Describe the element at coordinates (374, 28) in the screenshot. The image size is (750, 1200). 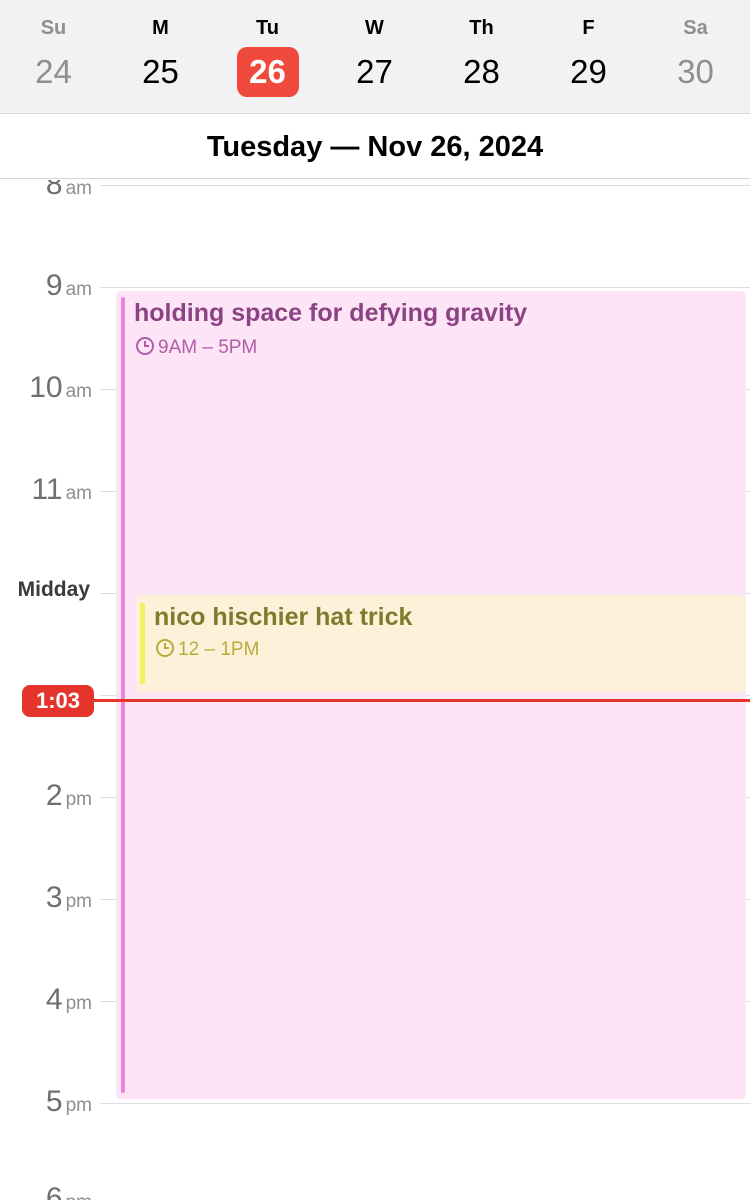
I see `day-of-week-label: W` at that location.